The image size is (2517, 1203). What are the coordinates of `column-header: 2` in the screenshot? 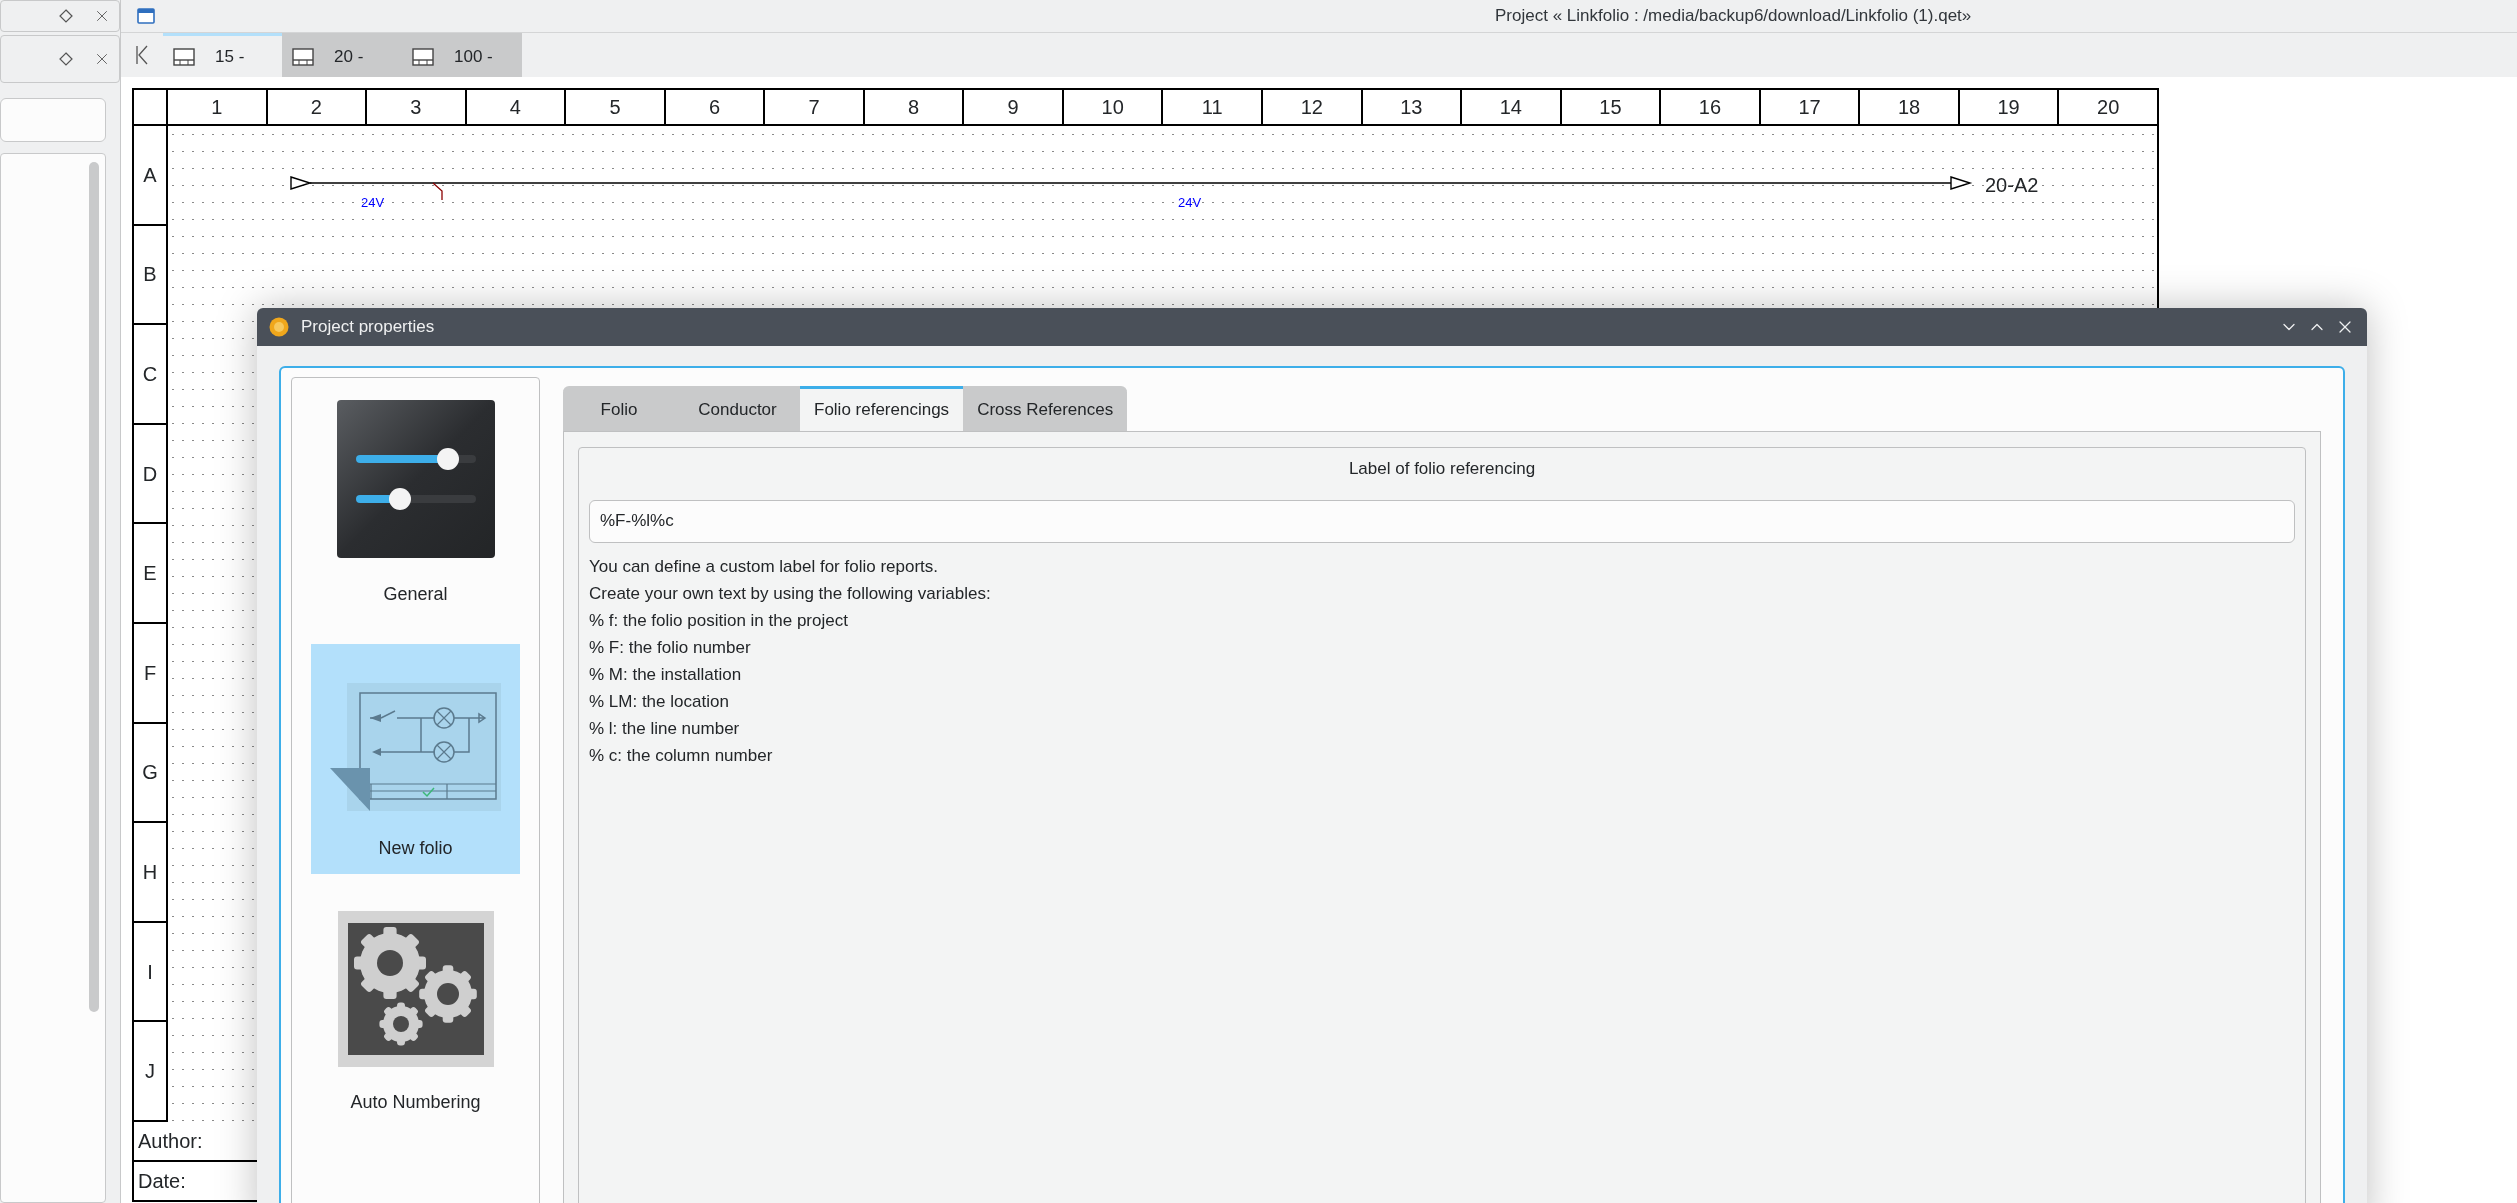 It's located at (317, 107).